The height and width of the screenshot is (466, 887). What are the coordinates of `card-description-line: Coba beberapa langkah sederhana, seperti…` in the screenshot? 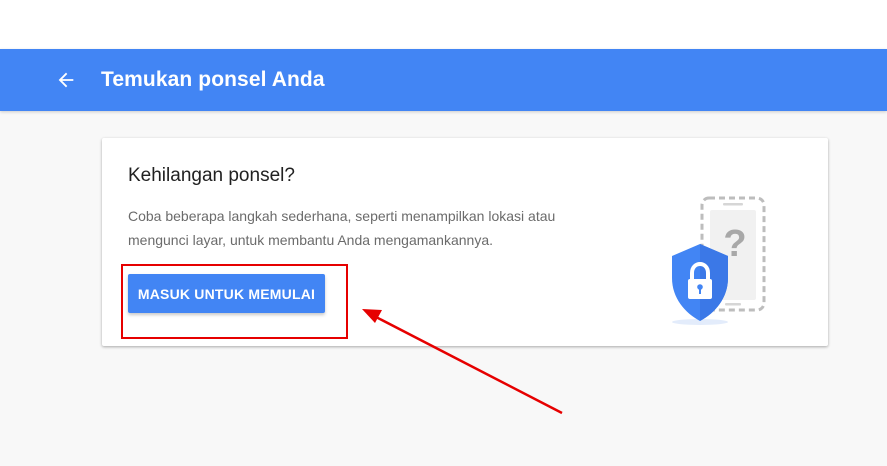 It's located at (342, 216).